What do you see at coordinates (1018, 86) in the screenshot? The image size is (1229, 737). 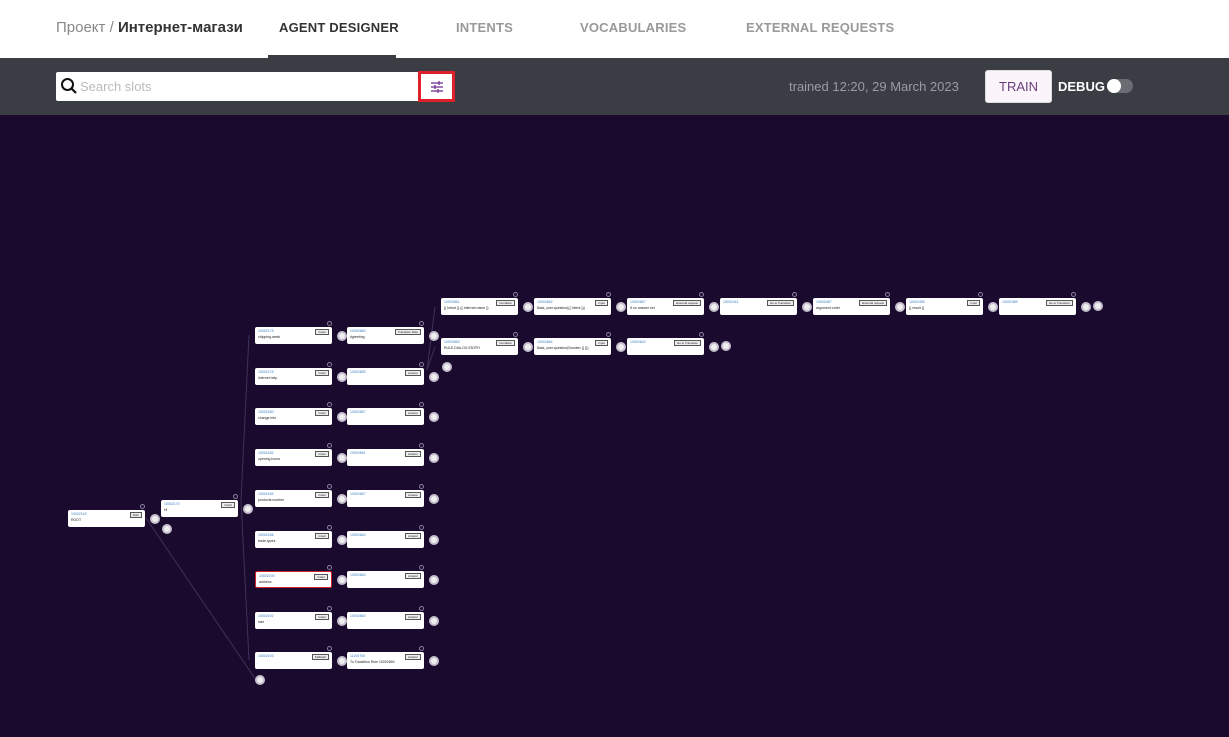 I see `train-button: TRAIN` at bounding box center [1018, 86].